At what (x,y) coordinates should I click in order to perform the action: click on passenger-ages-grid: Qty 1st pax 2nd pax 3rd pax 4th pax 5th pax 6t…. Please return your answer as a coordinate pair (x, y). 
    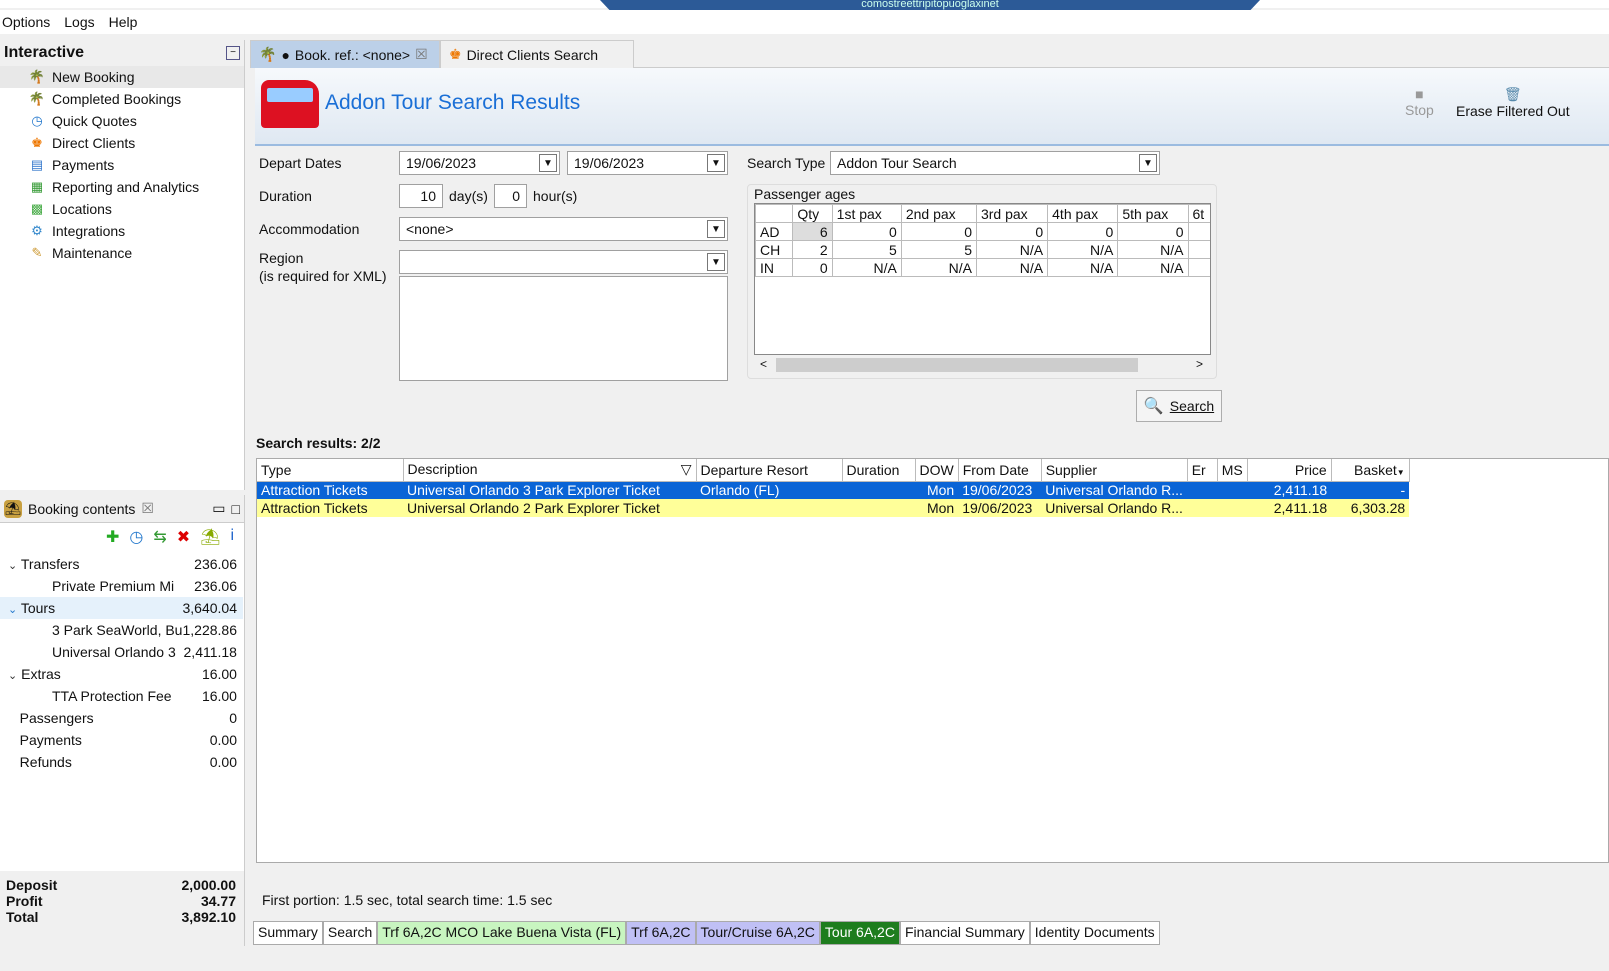
    Looking at the image, I should click on (982, 279).